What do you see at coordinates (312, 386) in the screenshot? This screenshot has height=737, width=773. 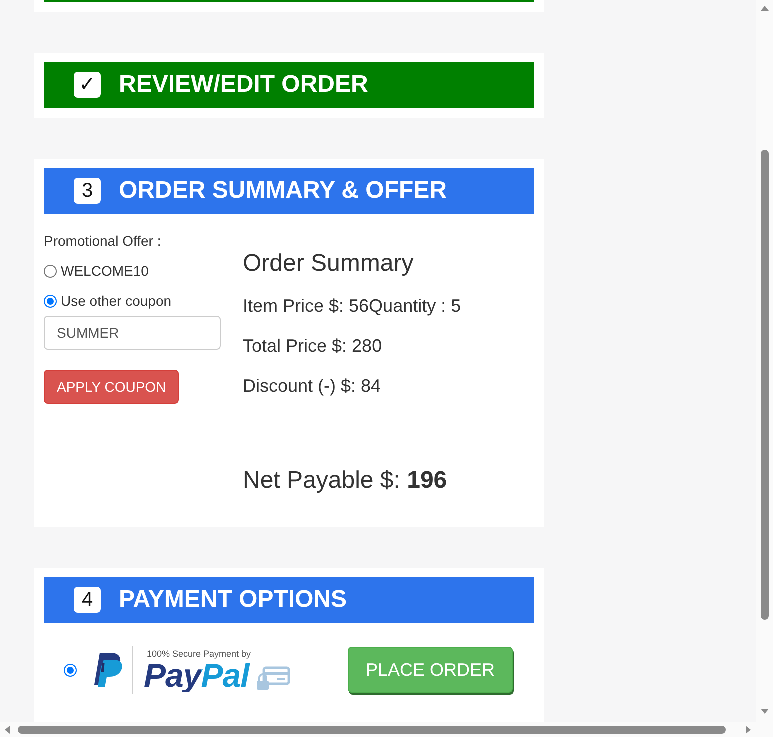 I see `summary-line: Discount (-) $: 84` at bounding box center [312, 386].